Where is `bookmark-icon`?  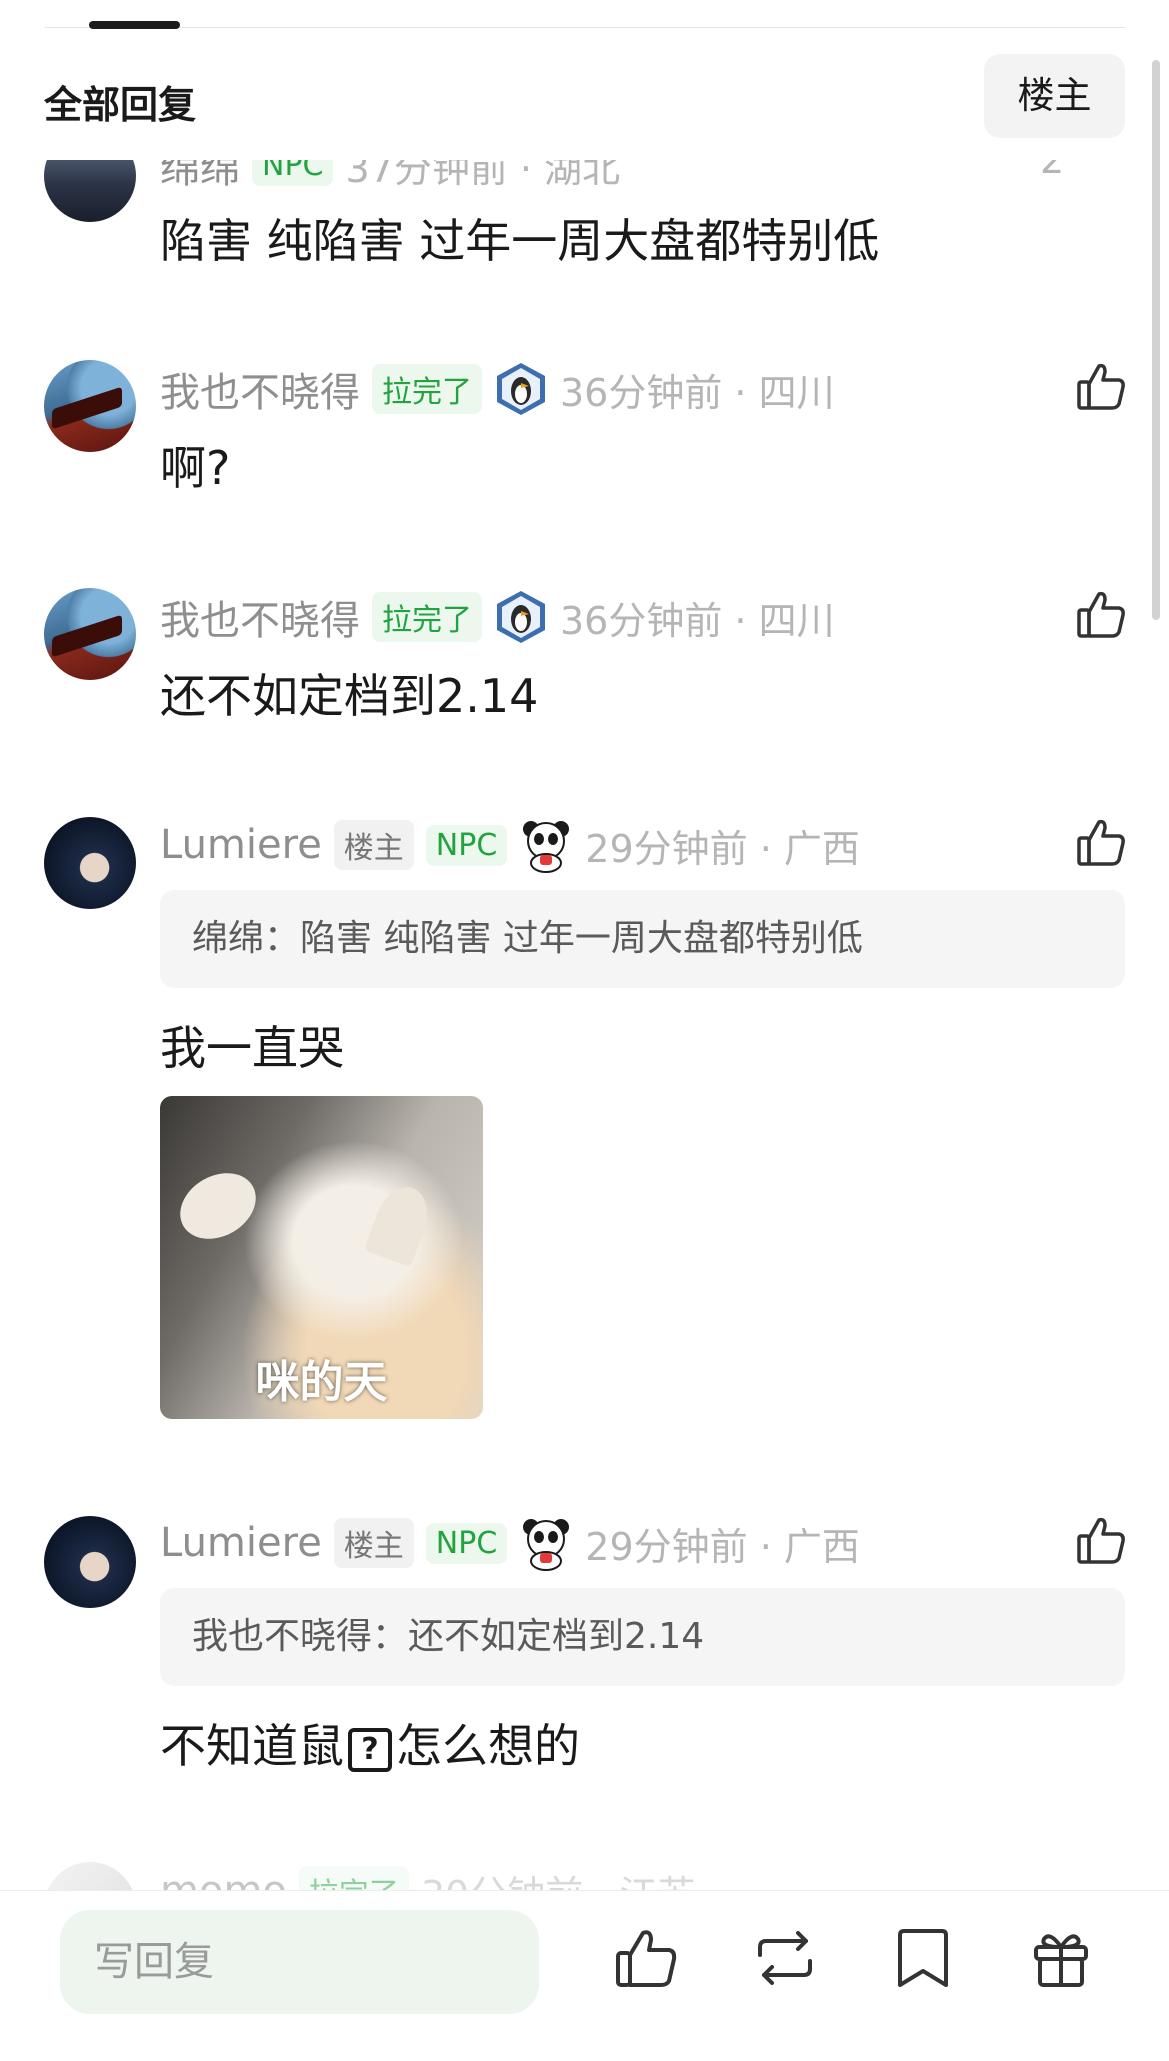 bookmark-icon is located at coordinates (923, 1958).